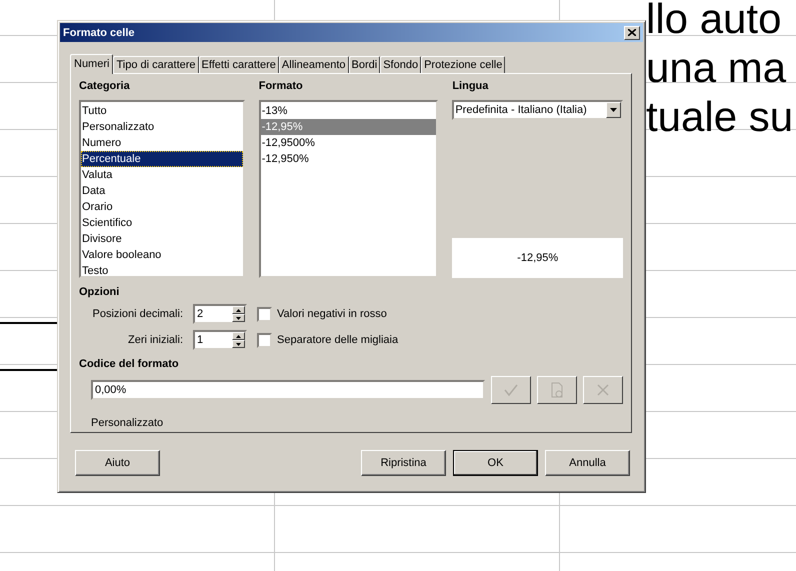 The image size is (796, 571). What do you see at coordinates (288, 390) in the screenshot?
I see `format-code-field: 0,00%` at bounding box center [288, 390].